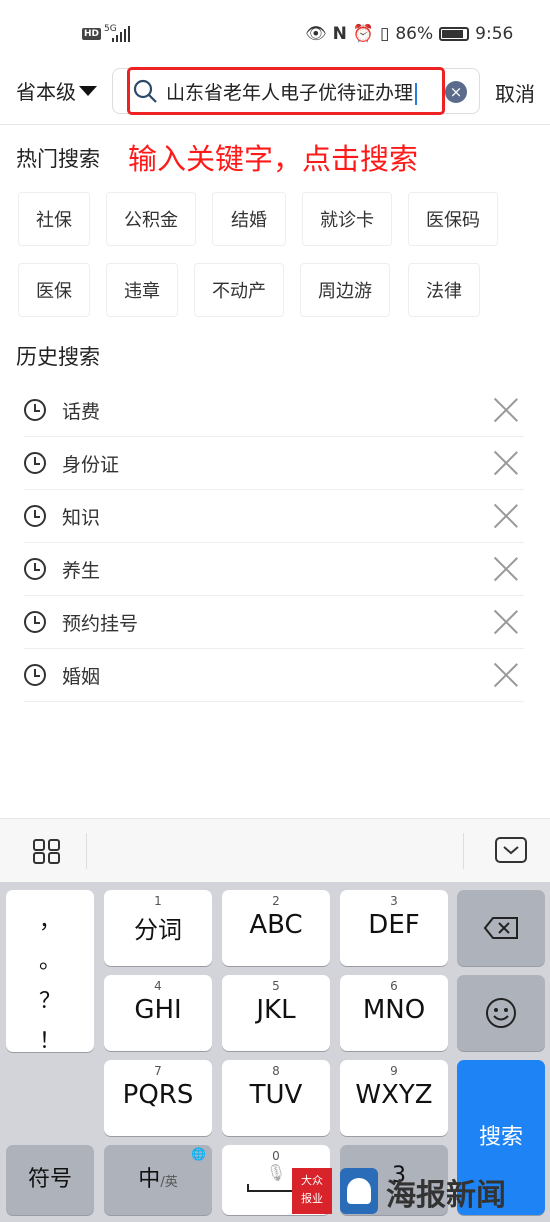 The height and width of the screenshot is (1222, 550). I want to click on hide-keyboard-icon, so click(511, 850).